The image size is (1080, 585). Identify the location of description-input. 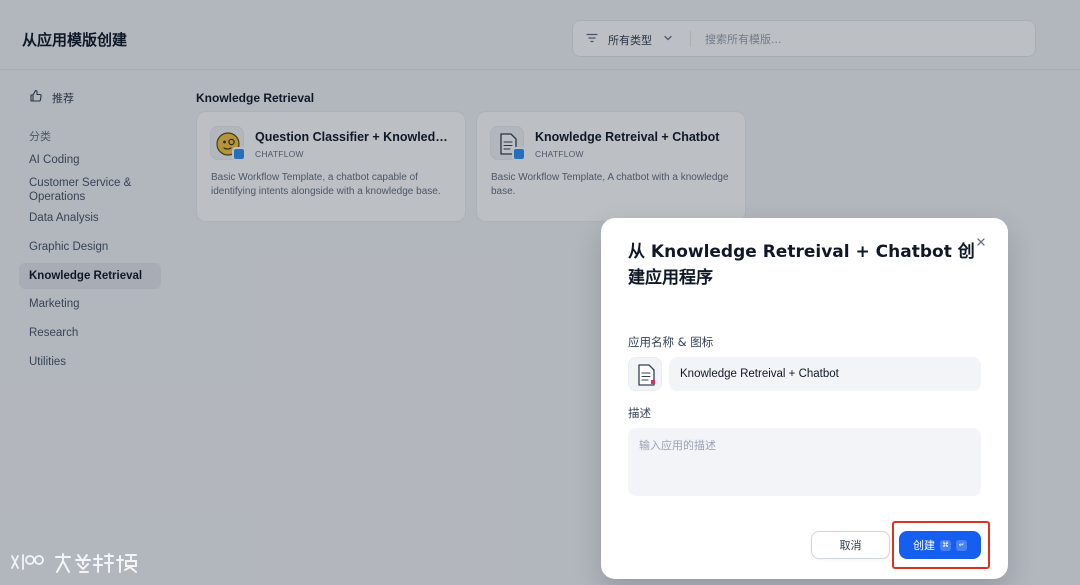
(804, 462).